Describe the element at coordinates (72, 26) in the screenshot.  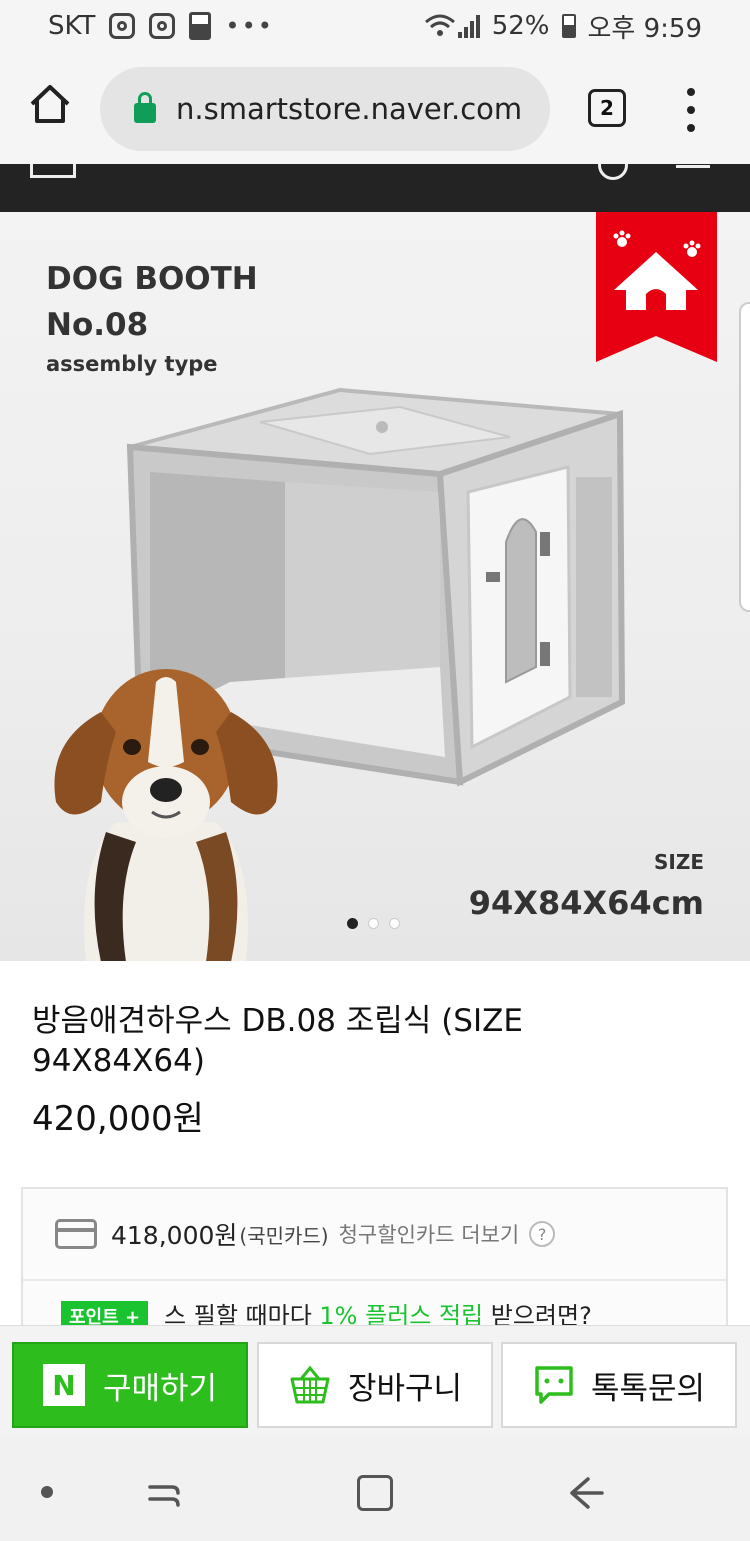
I see `carrier-label: SKT` at that location.